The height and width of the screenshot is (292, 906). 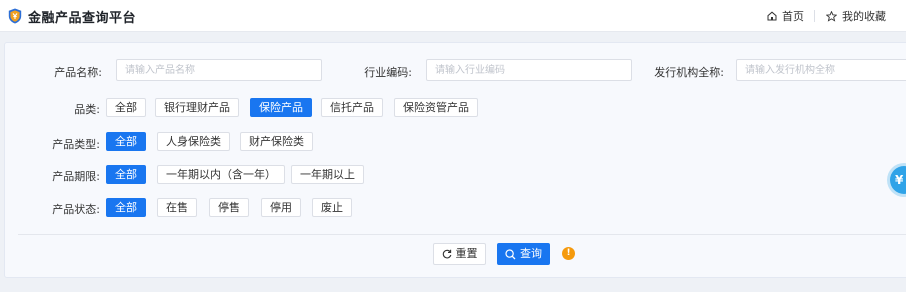 I want to click on product-name-input, so click(x=219, y=70).